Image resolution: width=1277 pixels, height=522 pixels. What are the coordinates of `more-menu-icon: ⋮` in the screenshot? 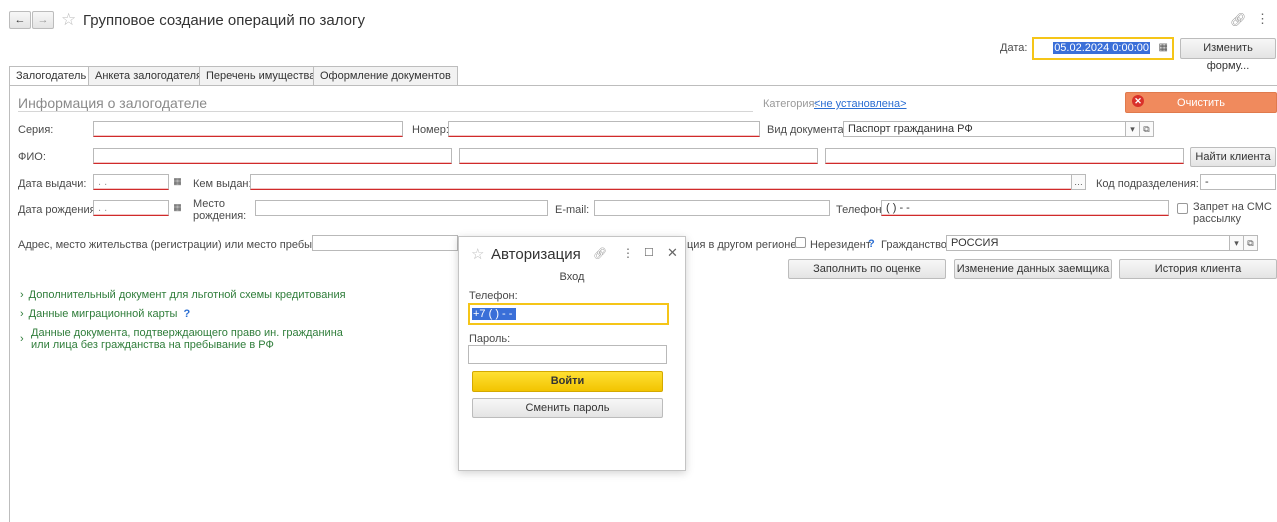 It's located at (1262, 19).